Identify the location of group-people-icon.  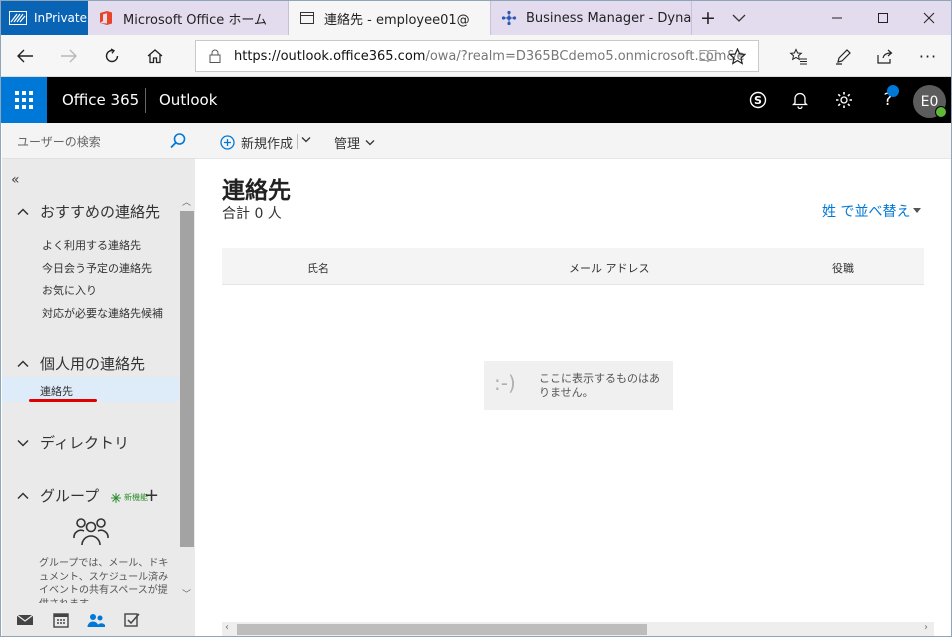
(91, 532).